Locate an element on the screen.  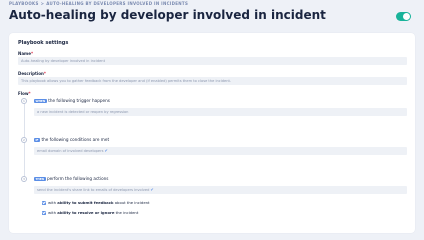
then-tag: THEN is located at coordinates (40, 178).